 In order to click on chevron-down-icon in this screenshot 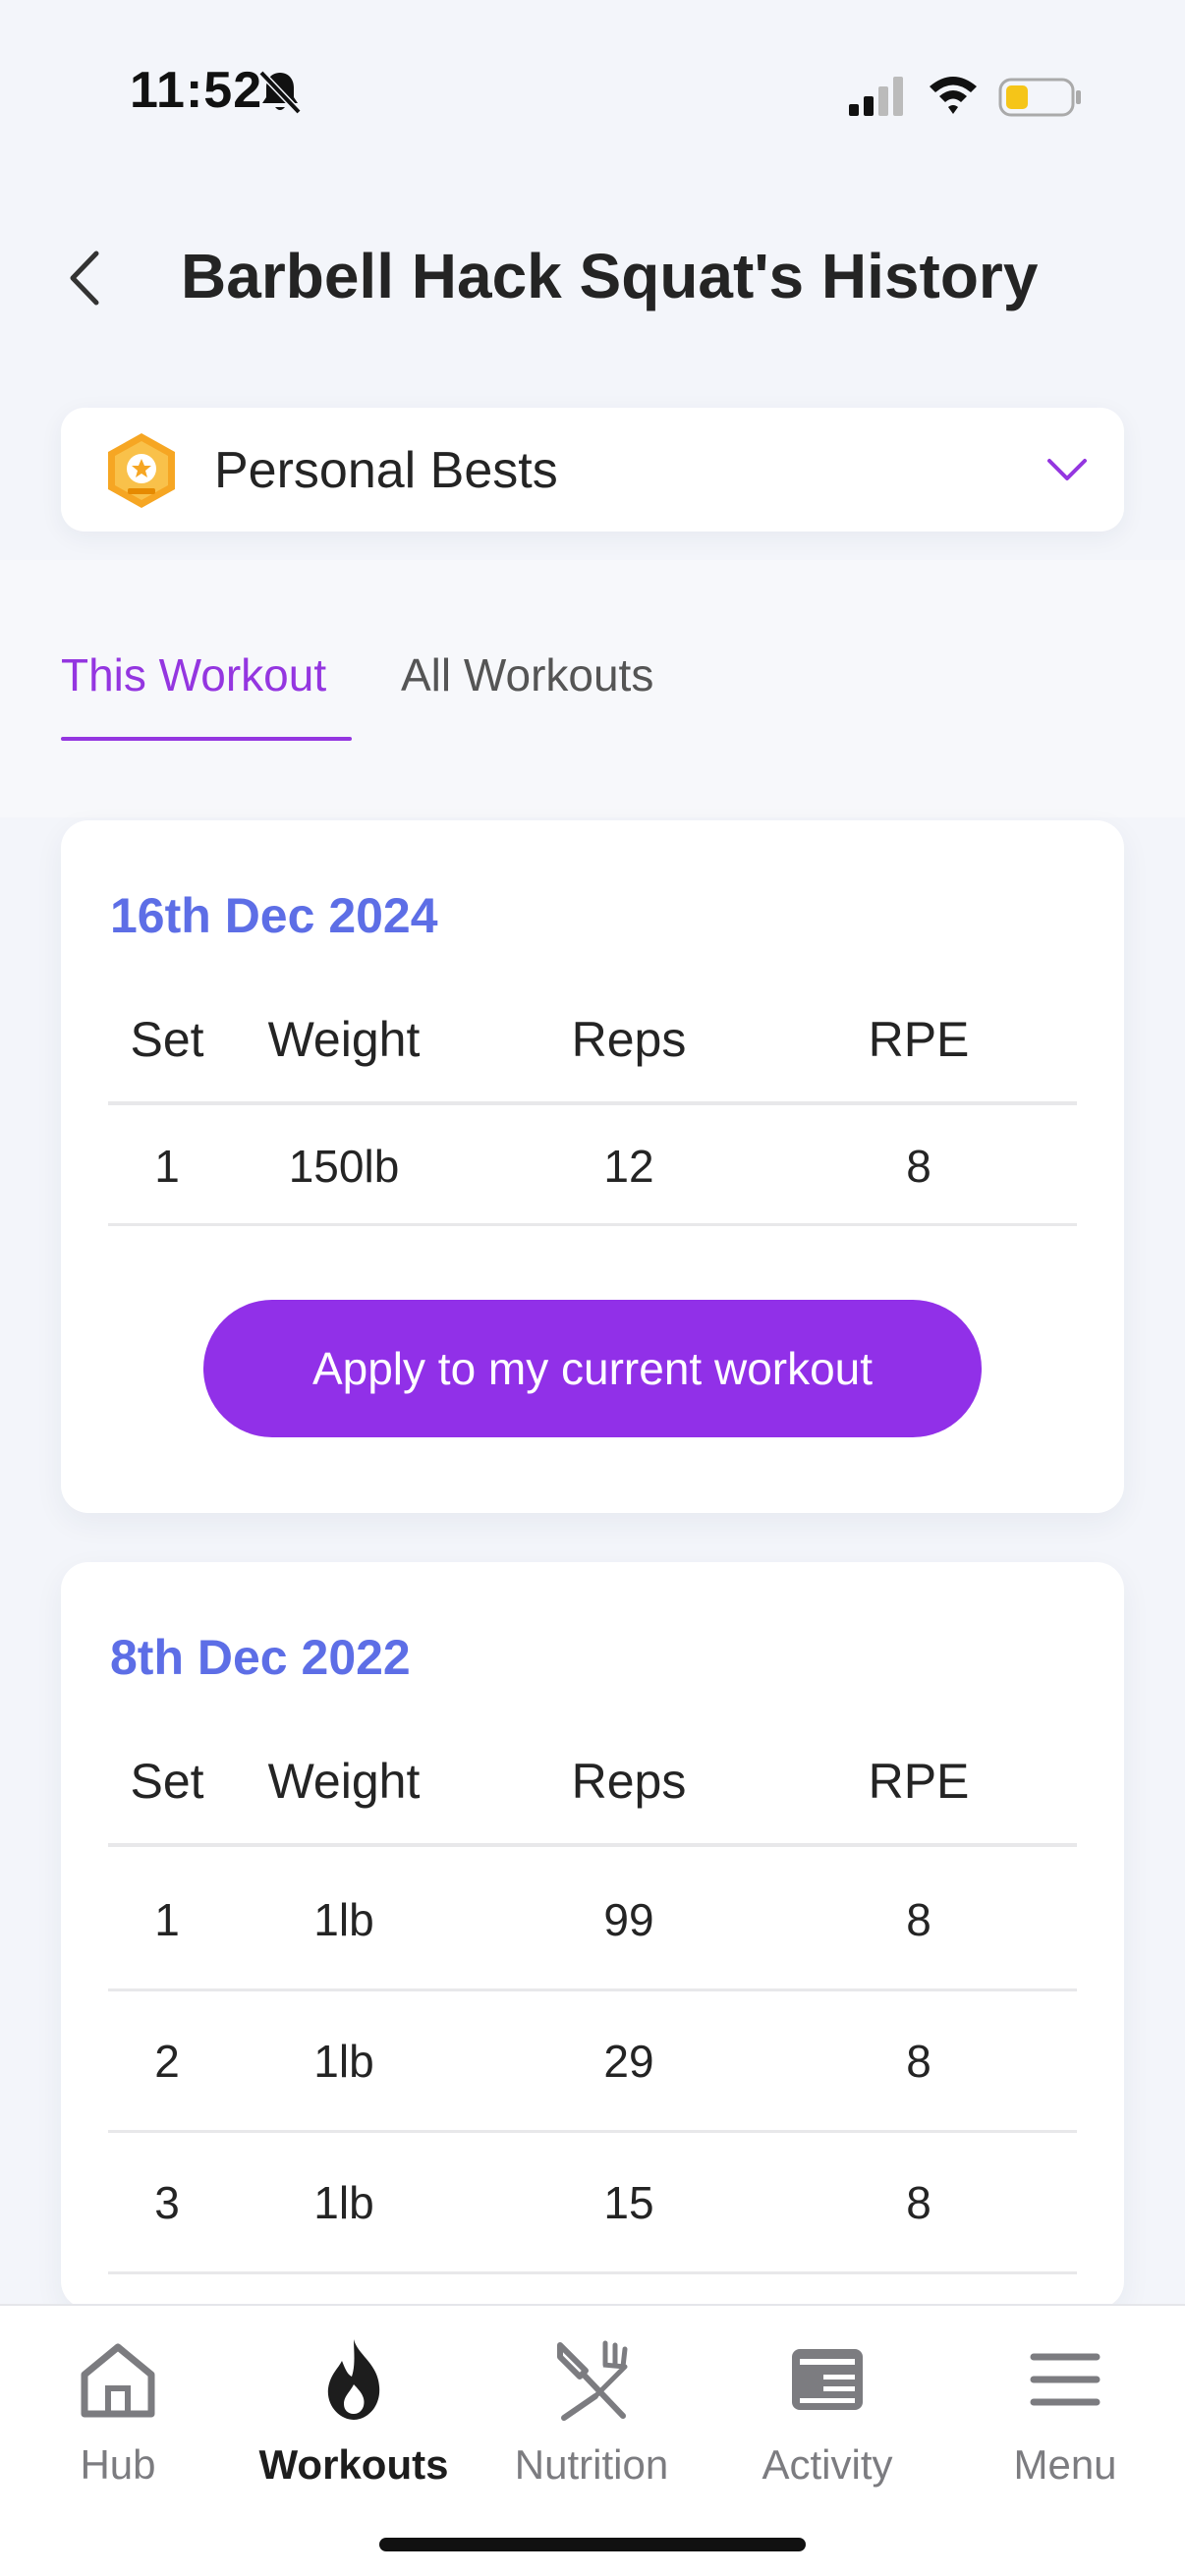, I will do `click(1068, 468)`.